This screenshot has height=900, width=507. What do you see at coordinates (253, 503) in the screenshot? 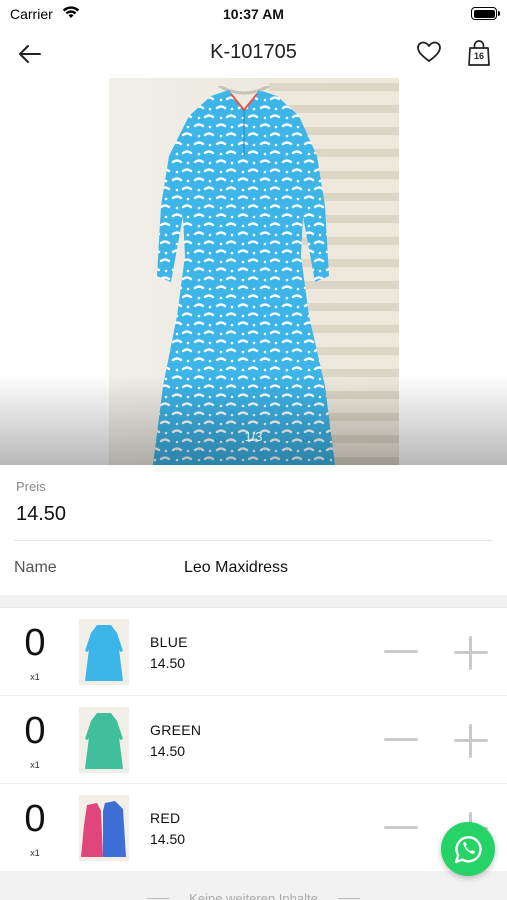
I see `price-section: Preis 14.50` at bounding box center [253, 503].